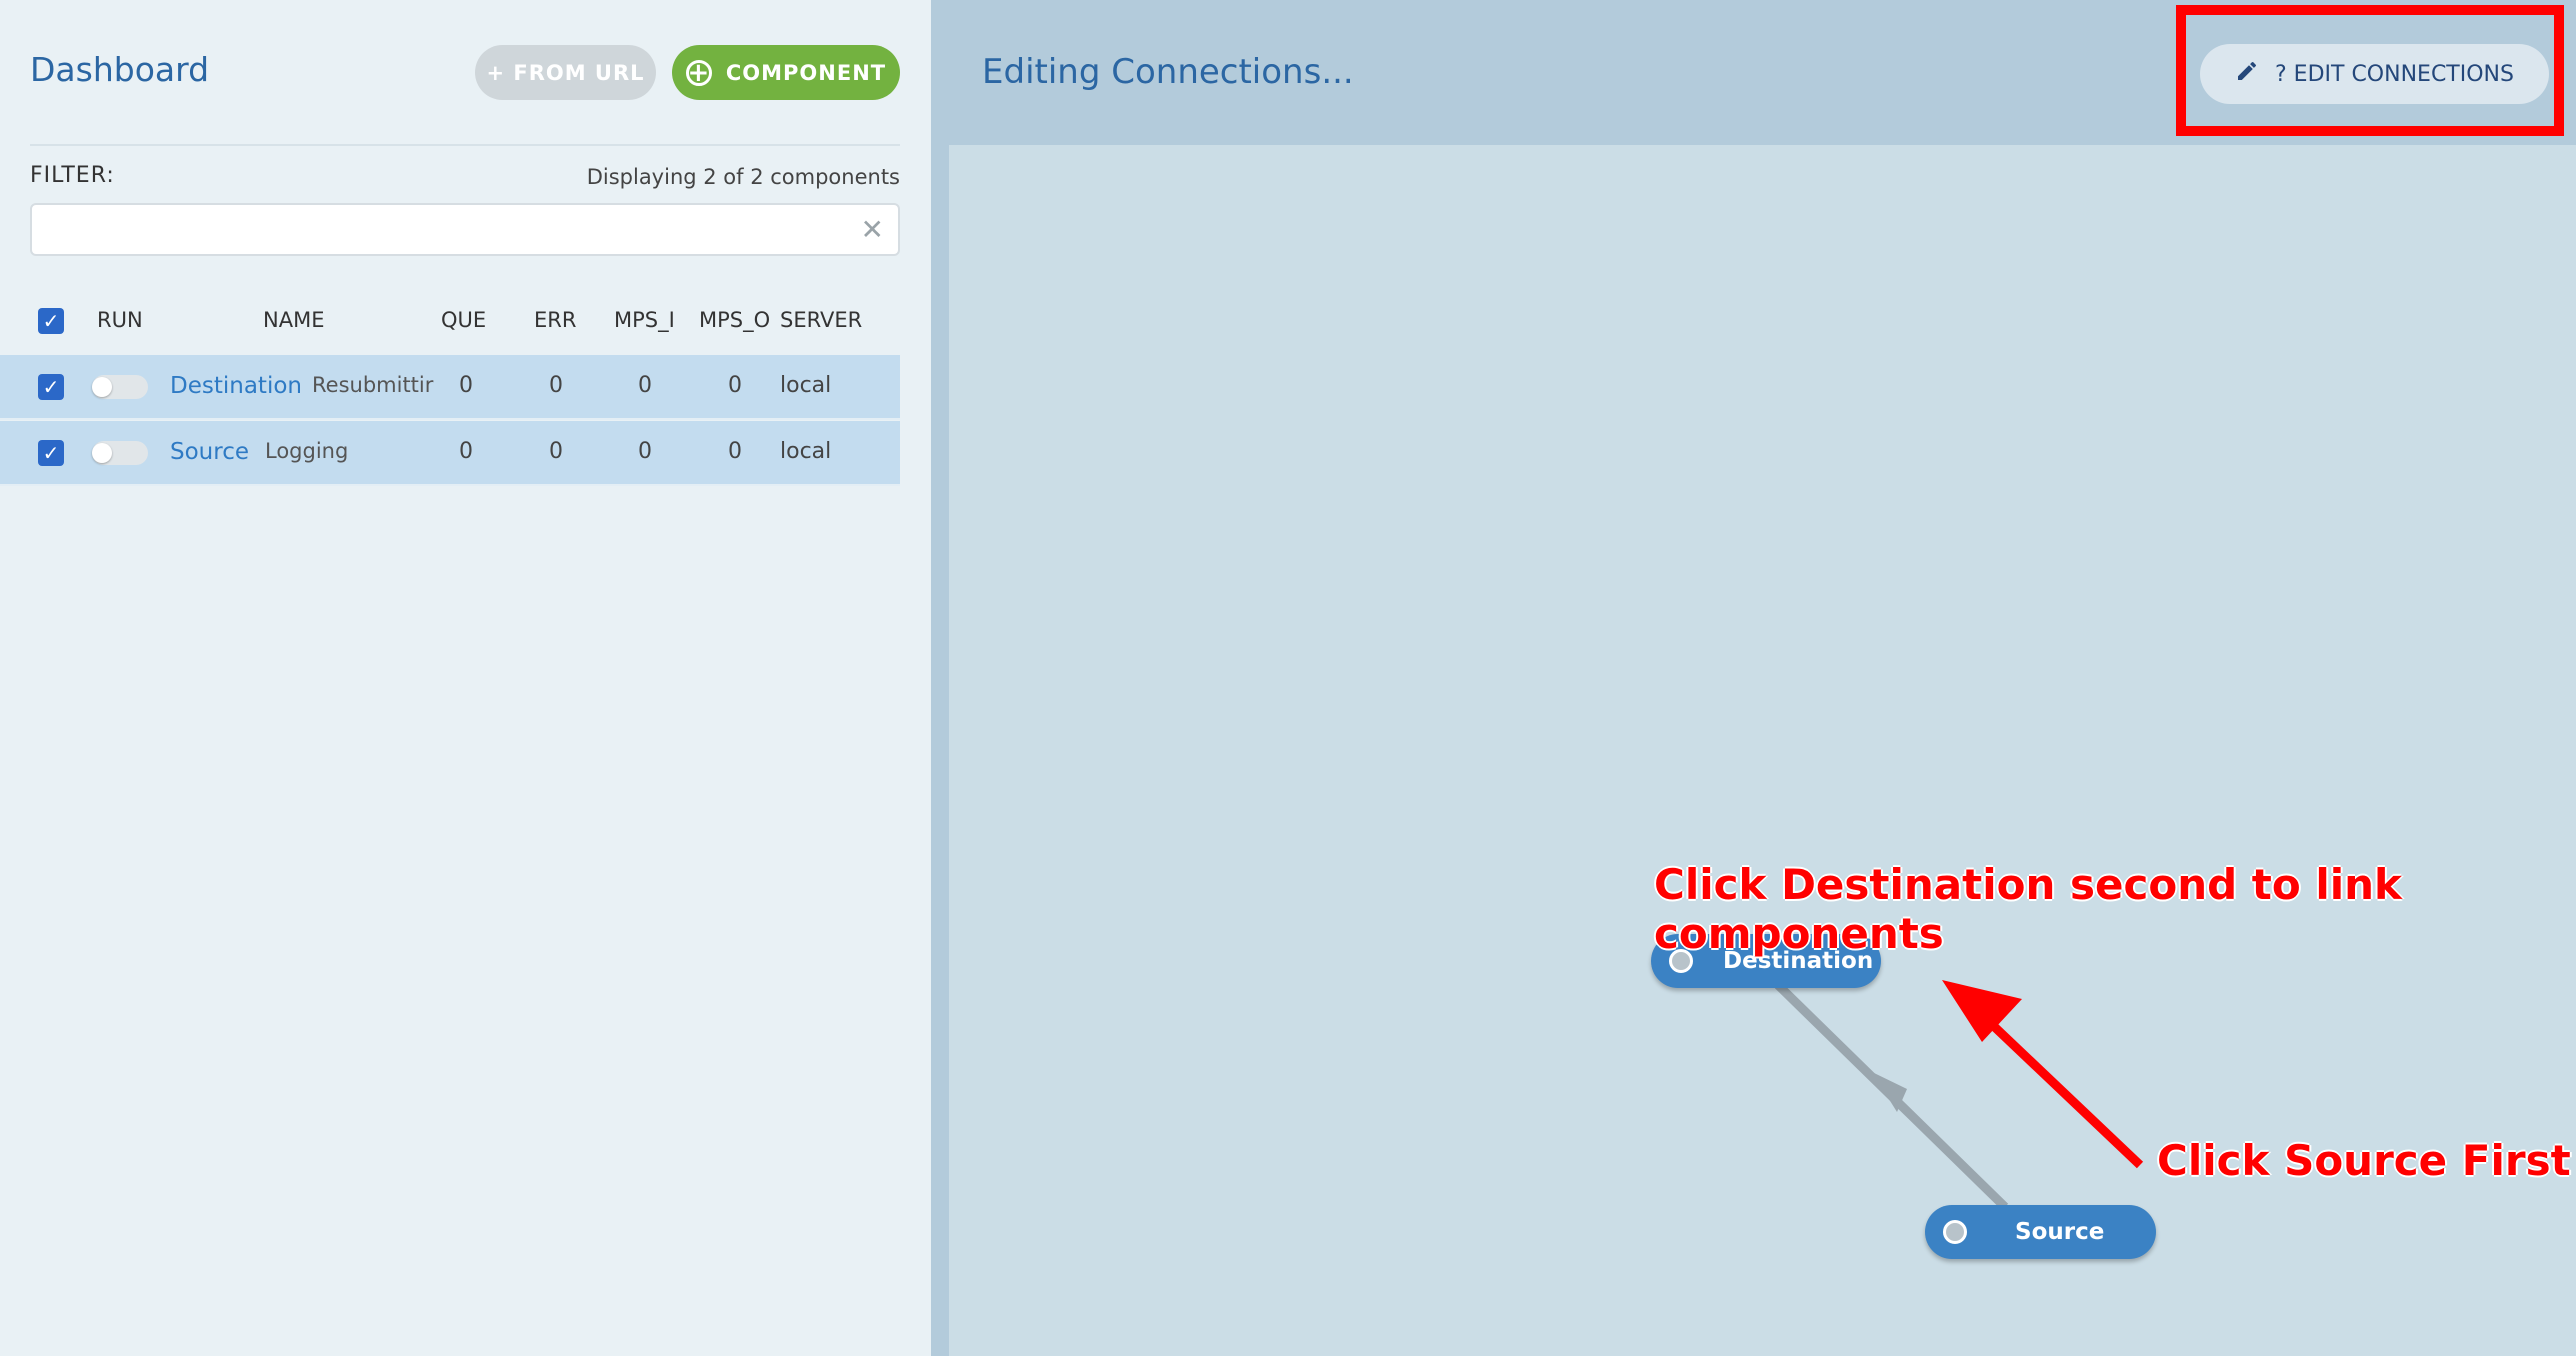 The width and height of the screenshot is (2576, 1356). I want to click on annotation-arrow-line, so click(2061, 1090).